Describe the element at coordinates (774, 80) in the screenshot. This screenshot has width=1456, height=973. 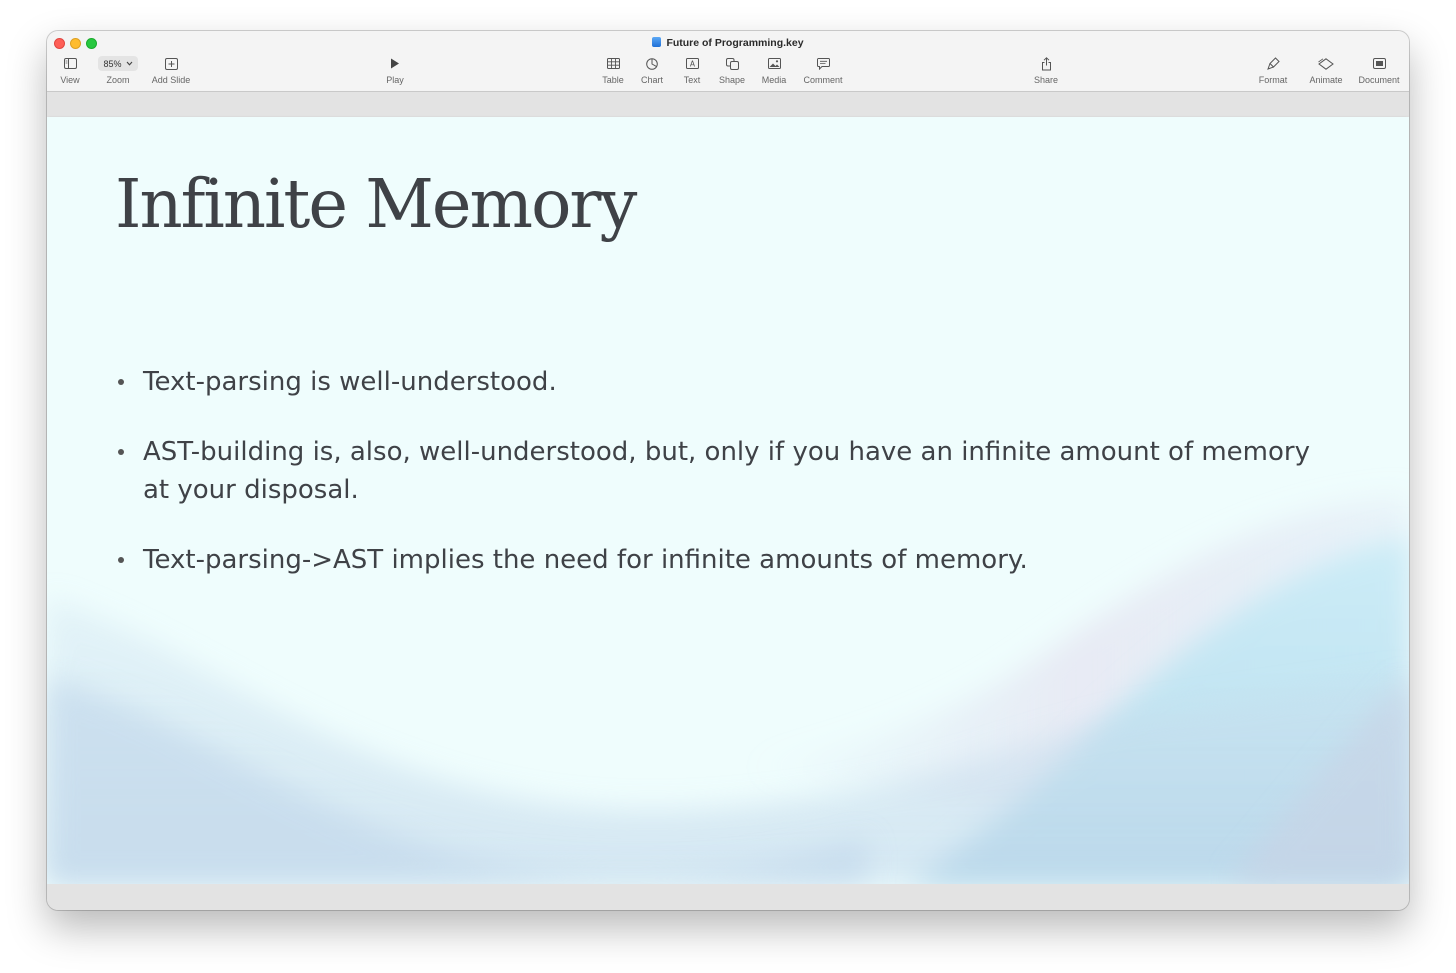
I see `media-label: Media` at that location.